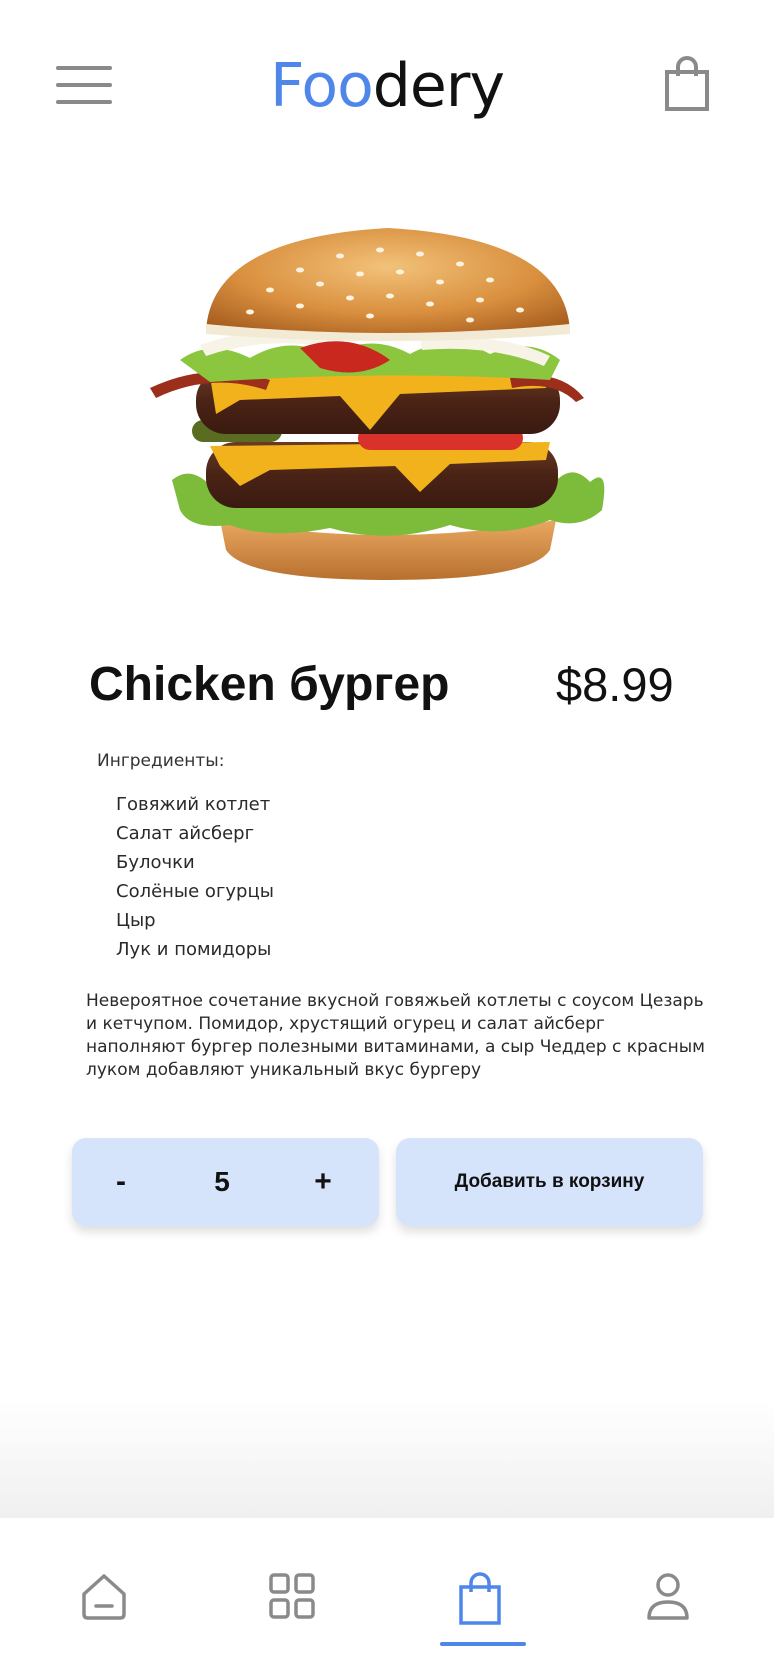 This screenshot has width=774, height=1668. What do you see at coordinates (292, 1596) in the screenshot?
I see `grid-icon` at bounding box center [292, 1596].